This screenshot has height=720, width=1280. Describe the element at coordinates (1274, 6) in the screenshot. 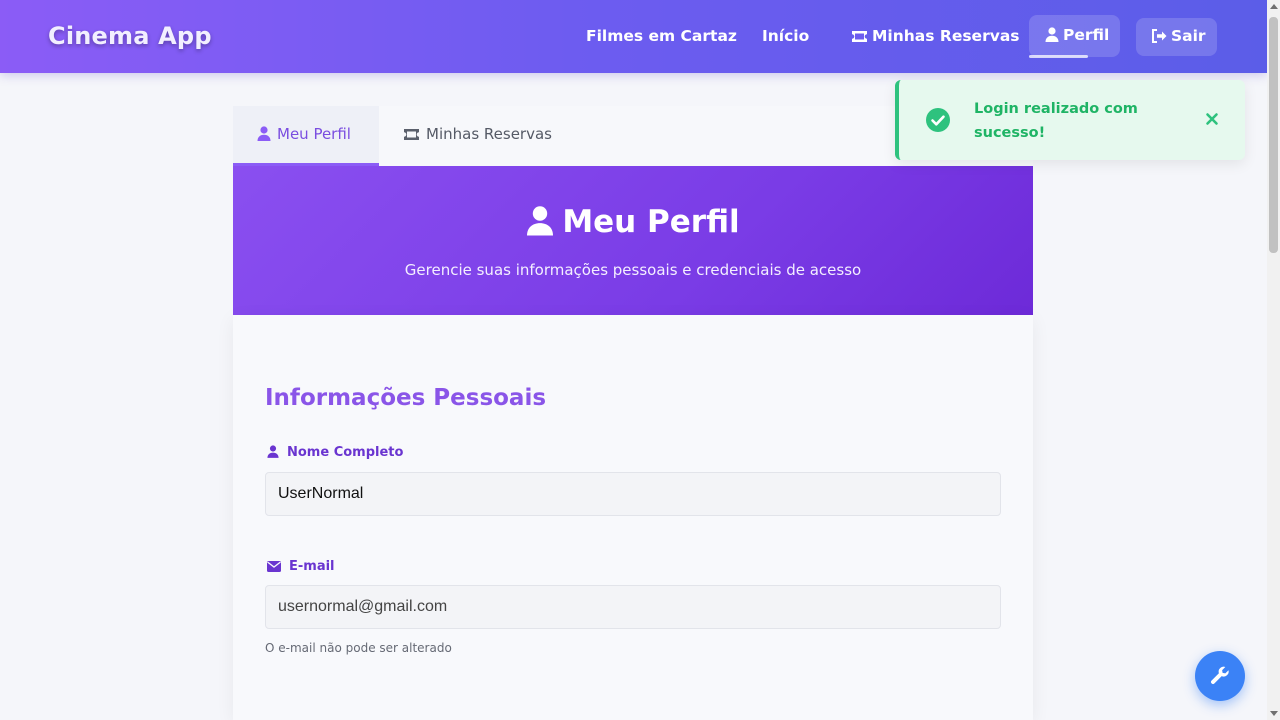

I see `scroll-up-arrow` at that location.